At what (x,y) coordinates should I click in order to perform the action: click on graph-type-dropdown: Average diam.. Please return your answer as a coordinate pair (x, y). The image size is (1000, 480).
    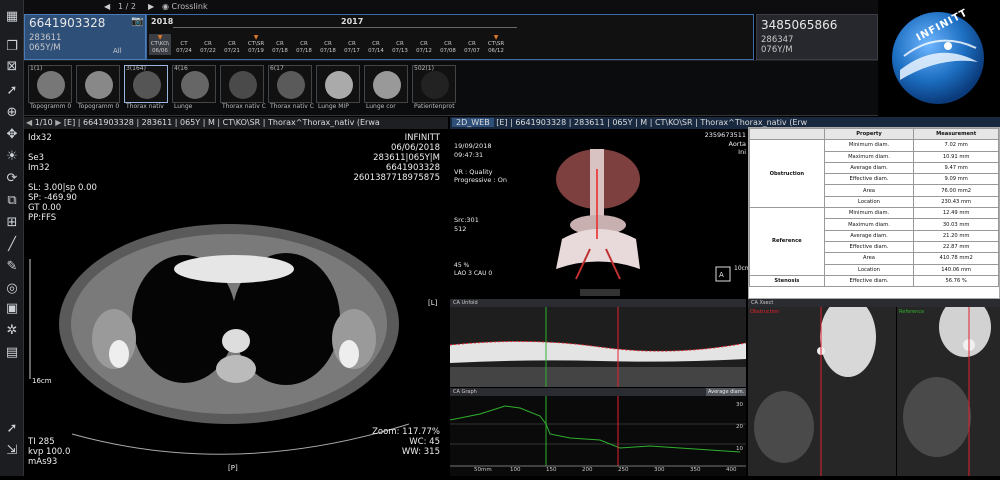
    Looking at the image, I should click on (726, 392).